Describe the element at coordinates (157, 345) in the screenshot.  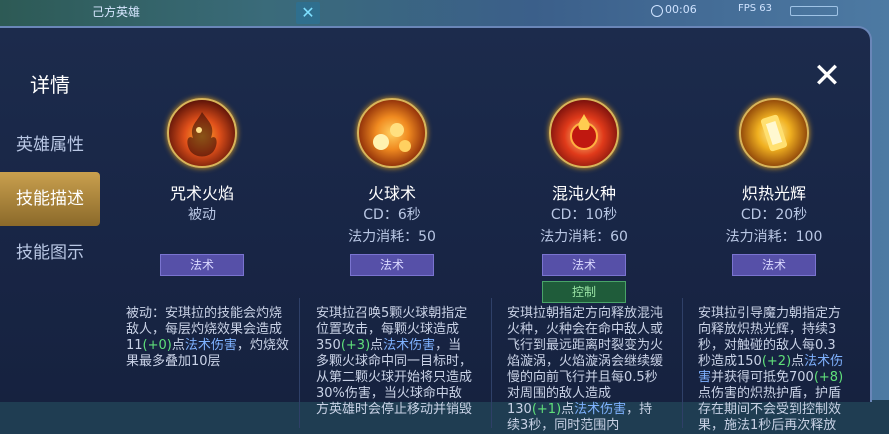
I see `desc-bonus: (+0)` at that location.